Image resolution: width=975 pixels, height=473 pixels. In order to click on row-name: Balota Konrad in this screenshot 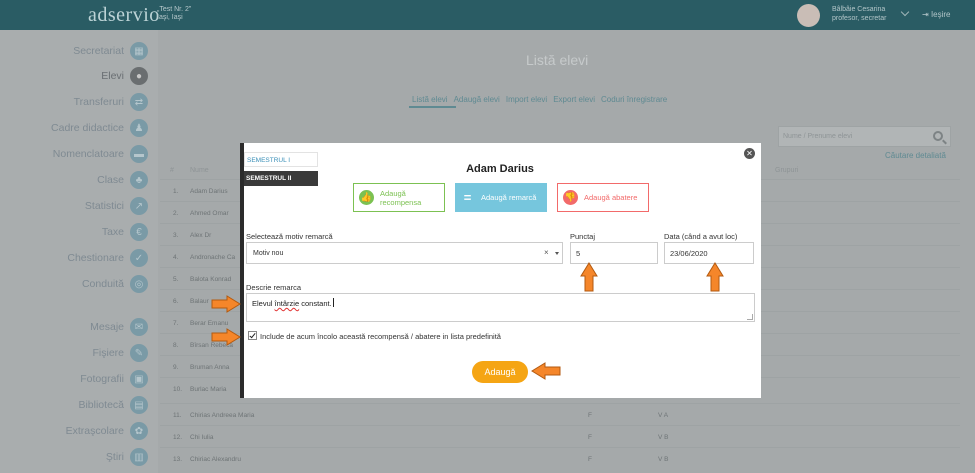, I will do `click(210, 279)`.